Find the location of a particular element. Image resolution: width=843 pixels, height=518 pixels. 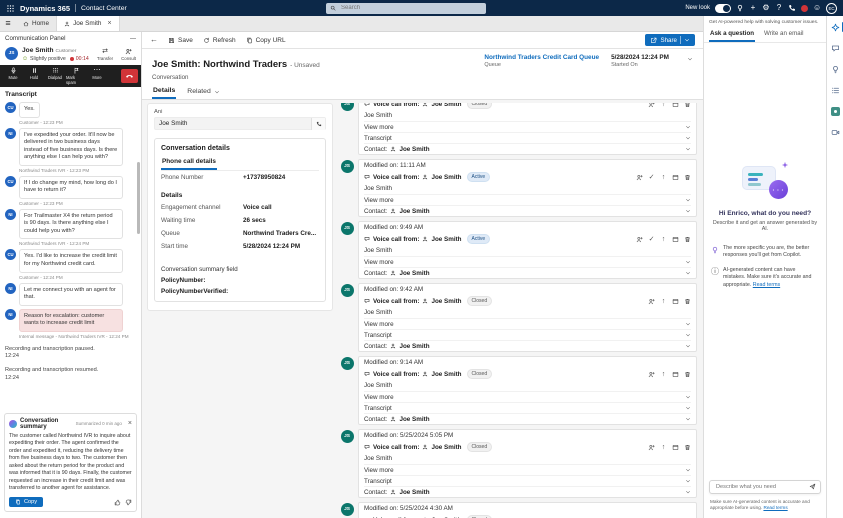

transfer-button: ⇄ Transfer is located at coordinates (105, 54).